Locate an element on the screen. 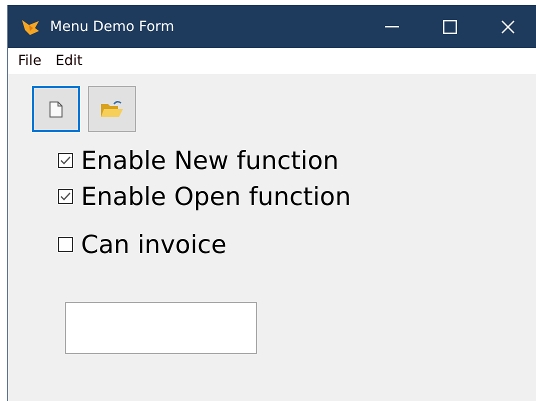 Image resolution: width=536 pixels, height=401 pixels. minimize-icon is located at coordinates (392, 27).